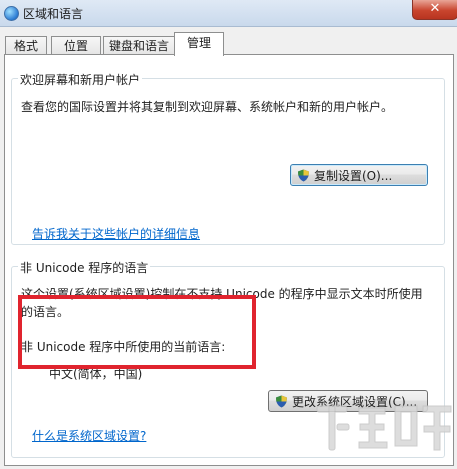 This screenshot has width=457, height=469. What do you see at coordinates (80, 79) in the screenshot?
I see `group-title-welcome: 欢迎屏幕和新用户帐户` at bounding box center [80, 79].